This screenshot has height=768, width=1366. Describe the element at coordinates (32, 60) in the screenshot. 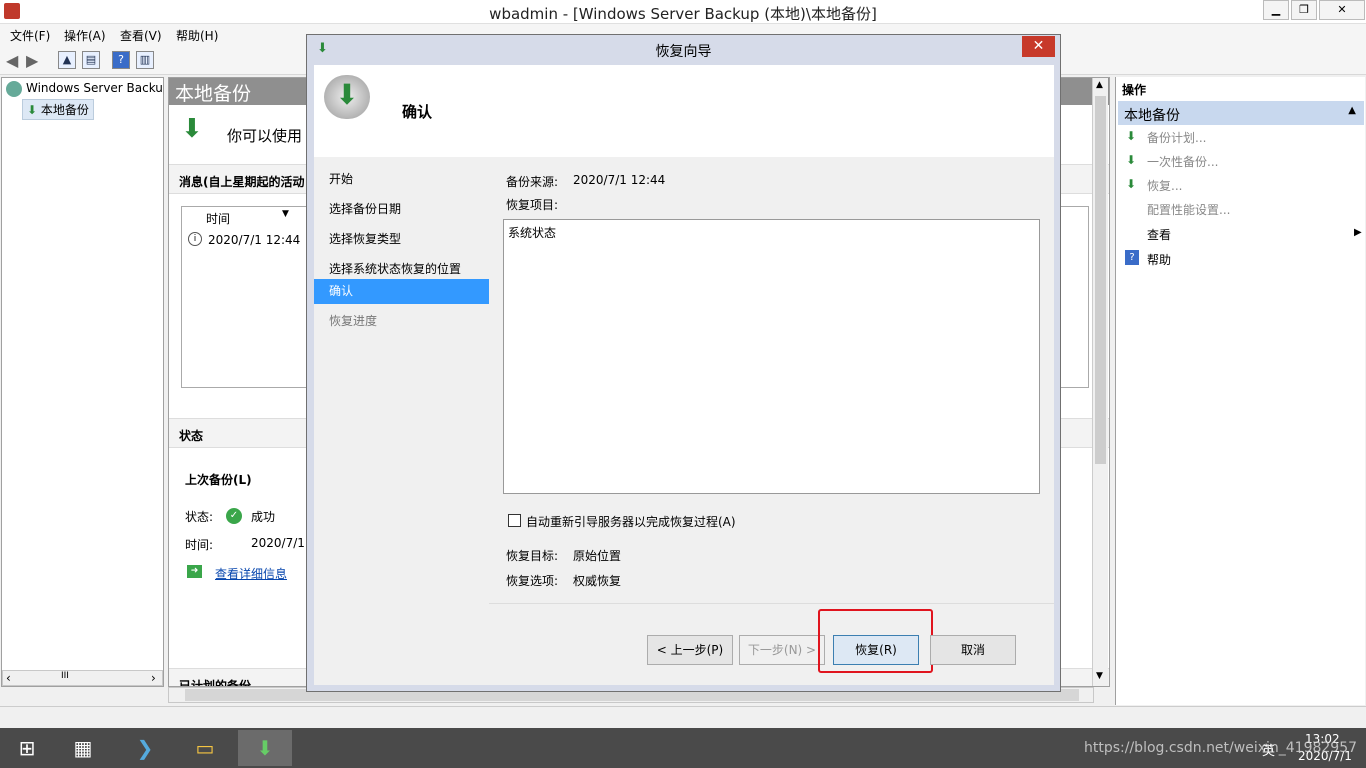

I see `forward-icon: ▶` at that location.